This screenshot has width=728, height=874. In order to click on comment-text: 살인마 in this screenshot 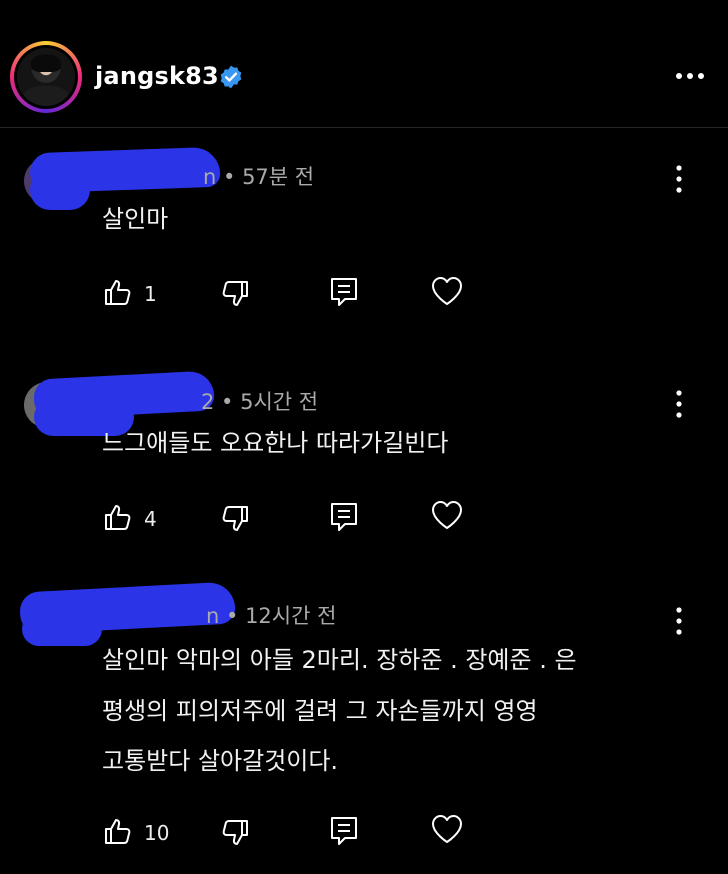, I will do `click(135, 219)`.